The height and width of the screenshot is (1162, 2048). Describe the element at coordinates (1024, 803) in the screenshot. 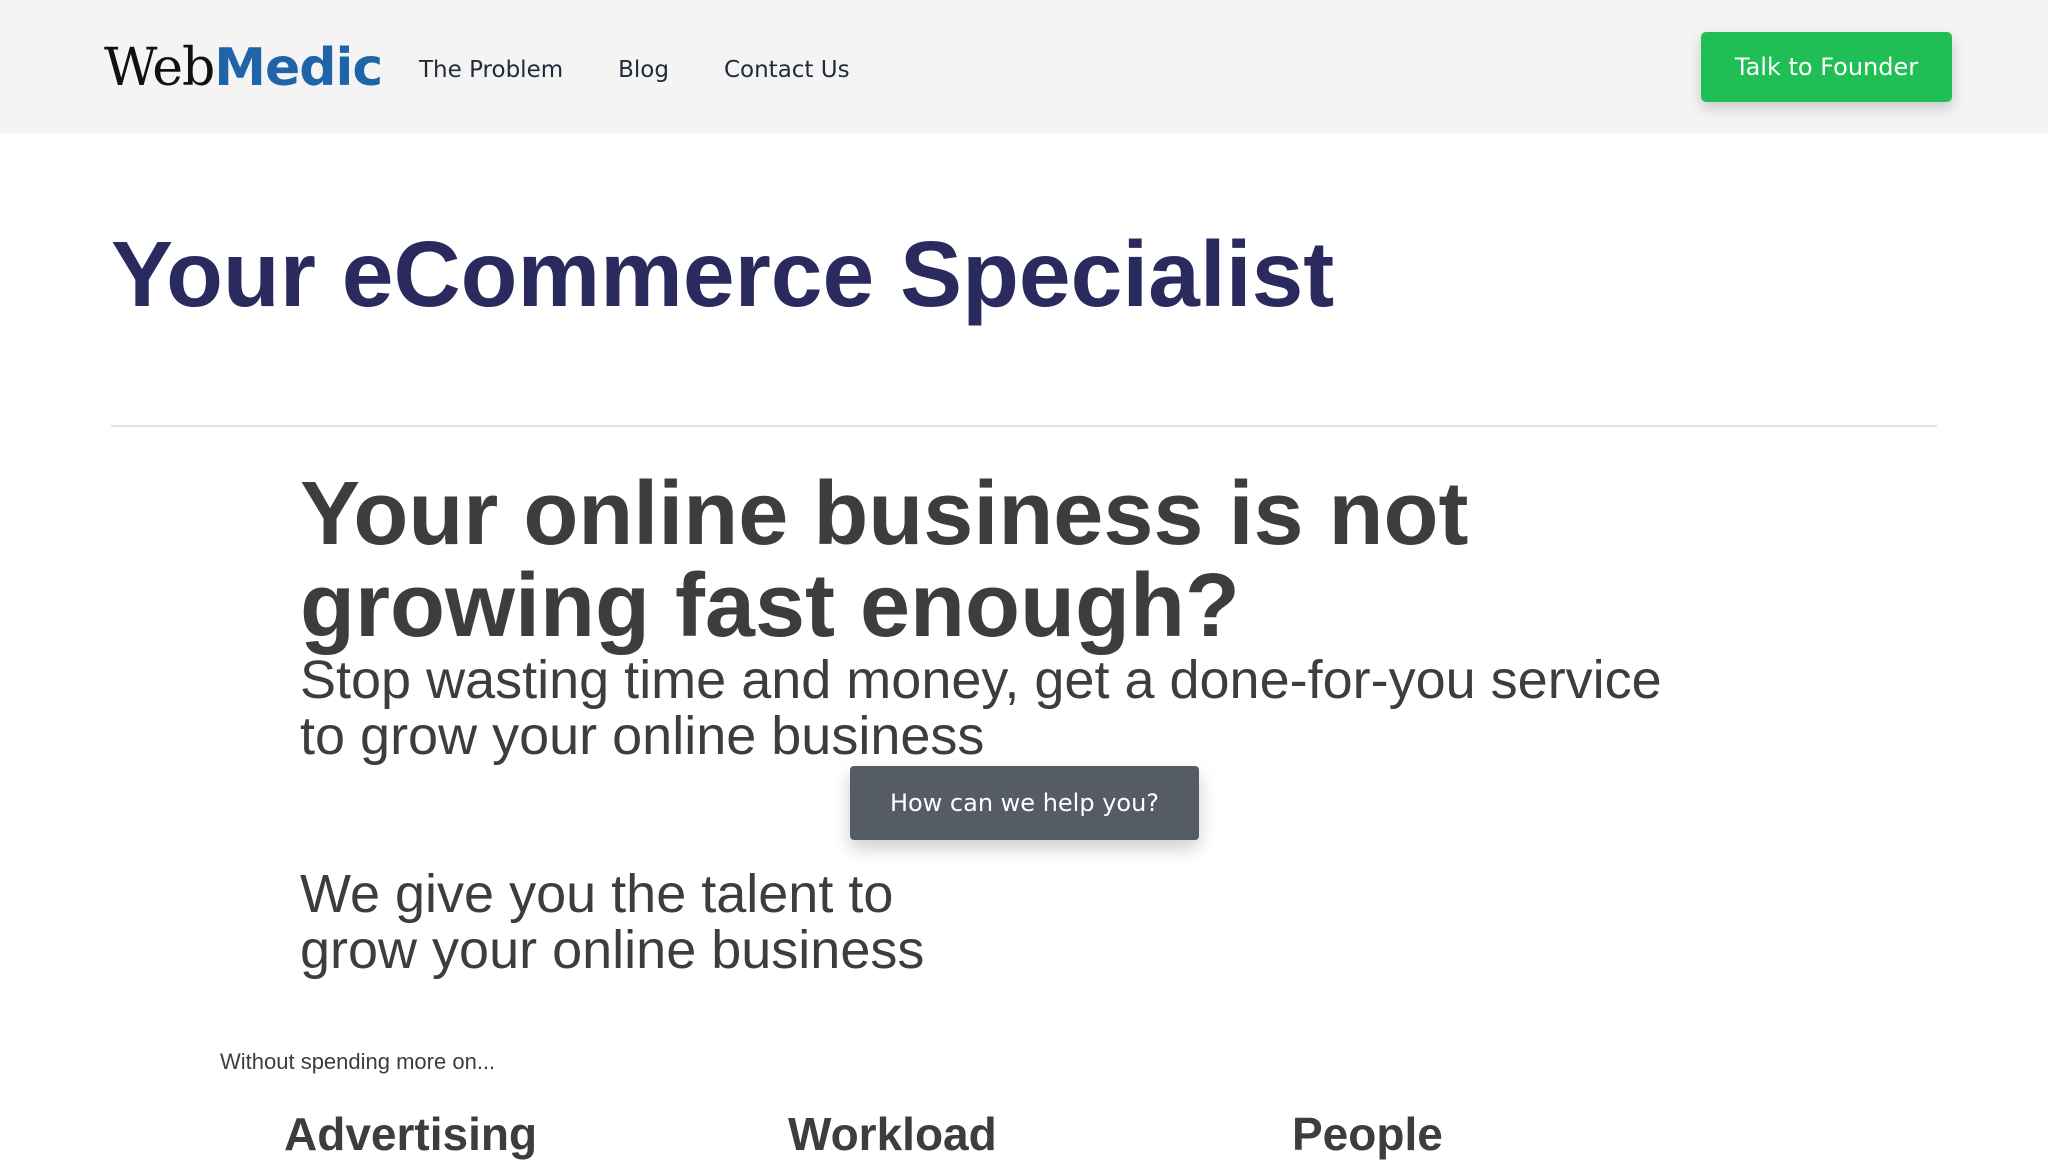

I see `how-can-we-help-button: How can we help you?` at that location.